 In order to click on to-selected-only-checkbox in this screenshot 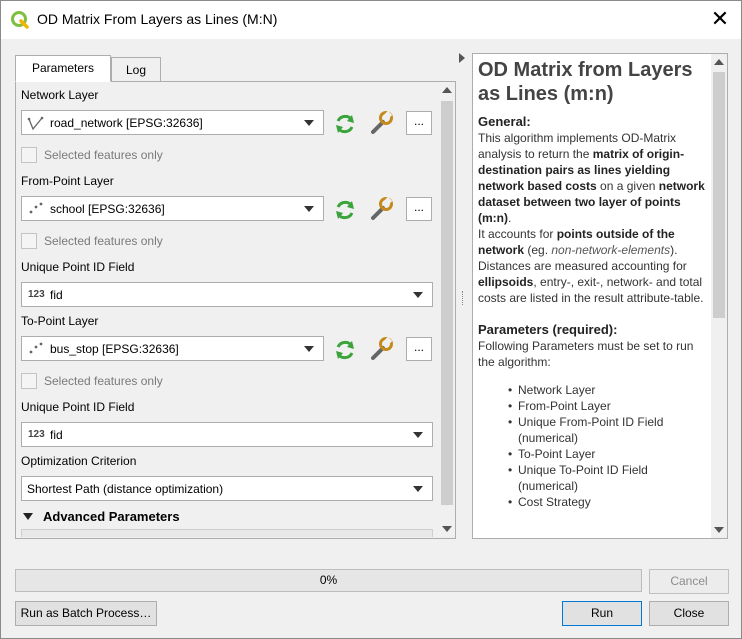, I will do `click(29, 381)`.